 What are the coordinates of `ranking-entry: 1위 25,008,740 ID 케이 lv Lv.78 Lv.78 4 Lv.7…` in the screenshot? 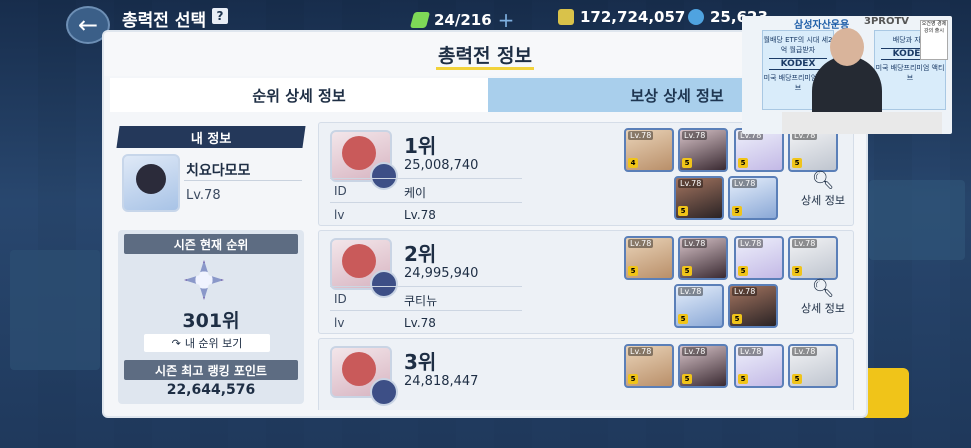 It's located at (586, 174).